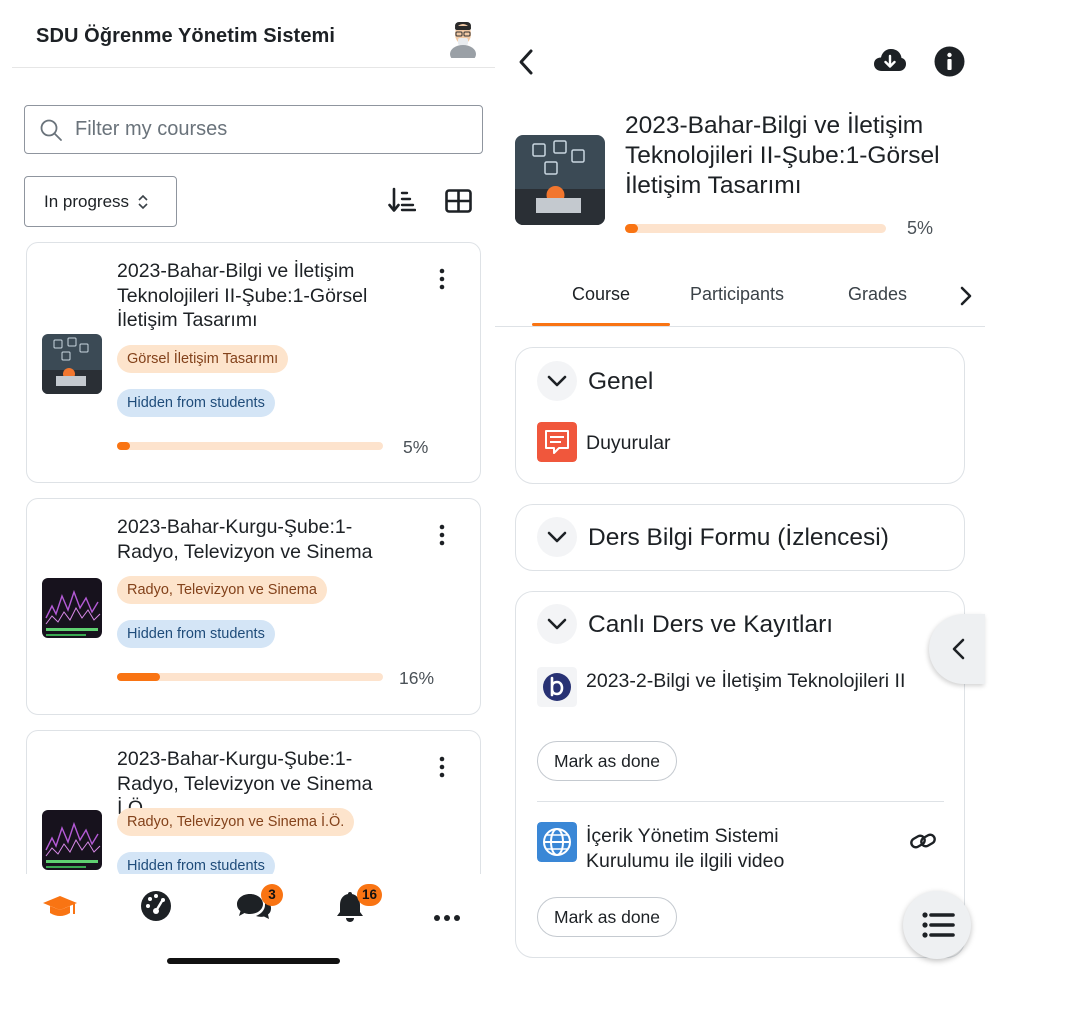 This screenshot has height=1028, width=1080. I want to click on category-badge: Radyo, Televizyon ve Sinema, so click(222, 590).